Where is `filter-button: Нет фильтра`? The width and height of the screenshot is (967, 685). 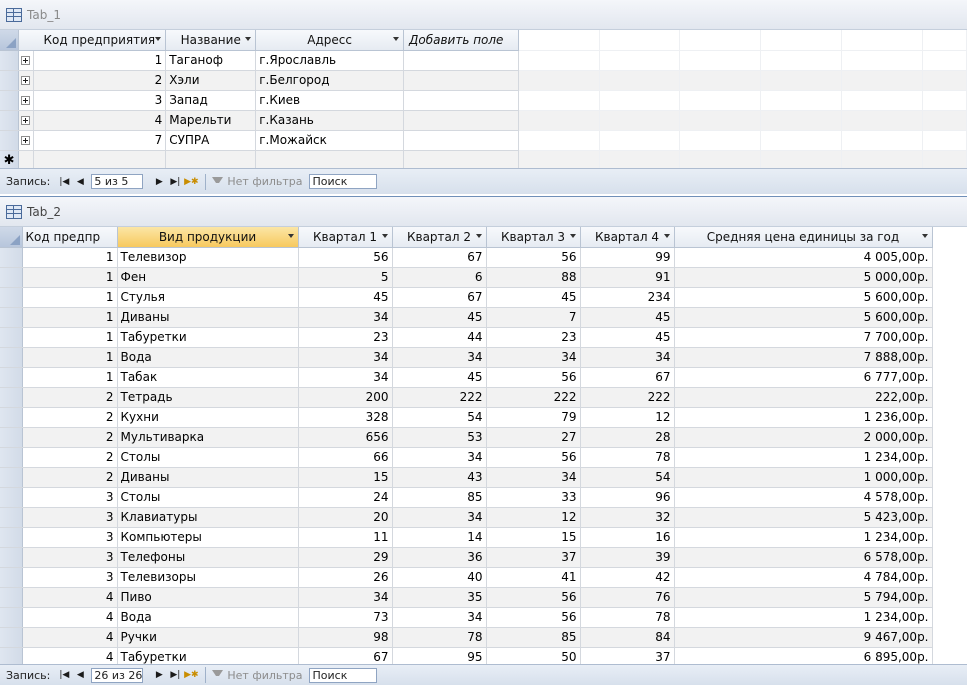
filter-button: Нет фильтра is located at coordinates (257, 675).